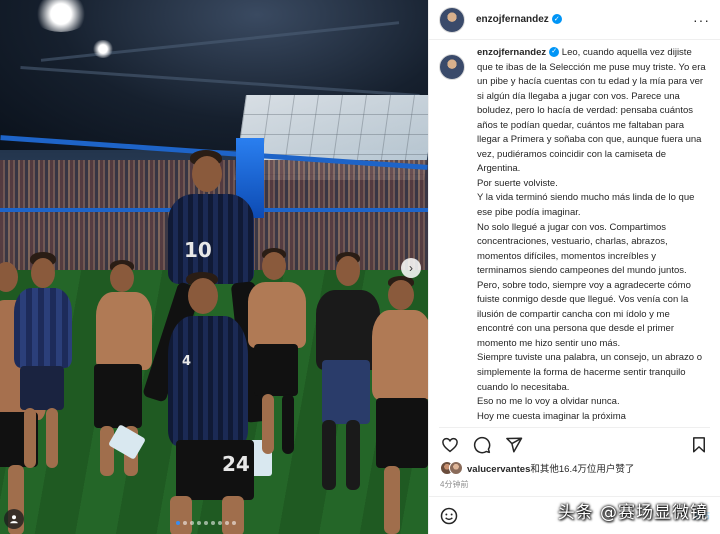 This screenshot has height=534, width=720. What do you see at coordinates (198, 250) in the screenshot?
I see `jersey-number: 10` at bounding box center [198, 250].